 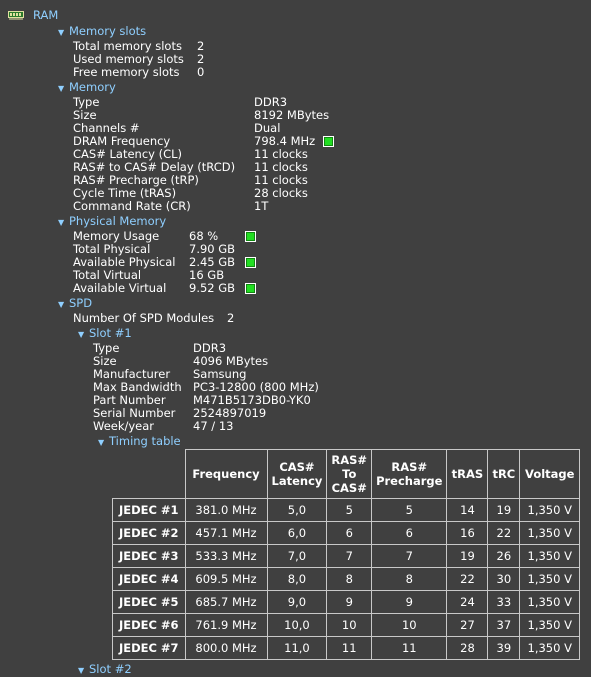 I want to click on label-spd-modules: Number Of SPD Modules, so click(x=144, y=318).